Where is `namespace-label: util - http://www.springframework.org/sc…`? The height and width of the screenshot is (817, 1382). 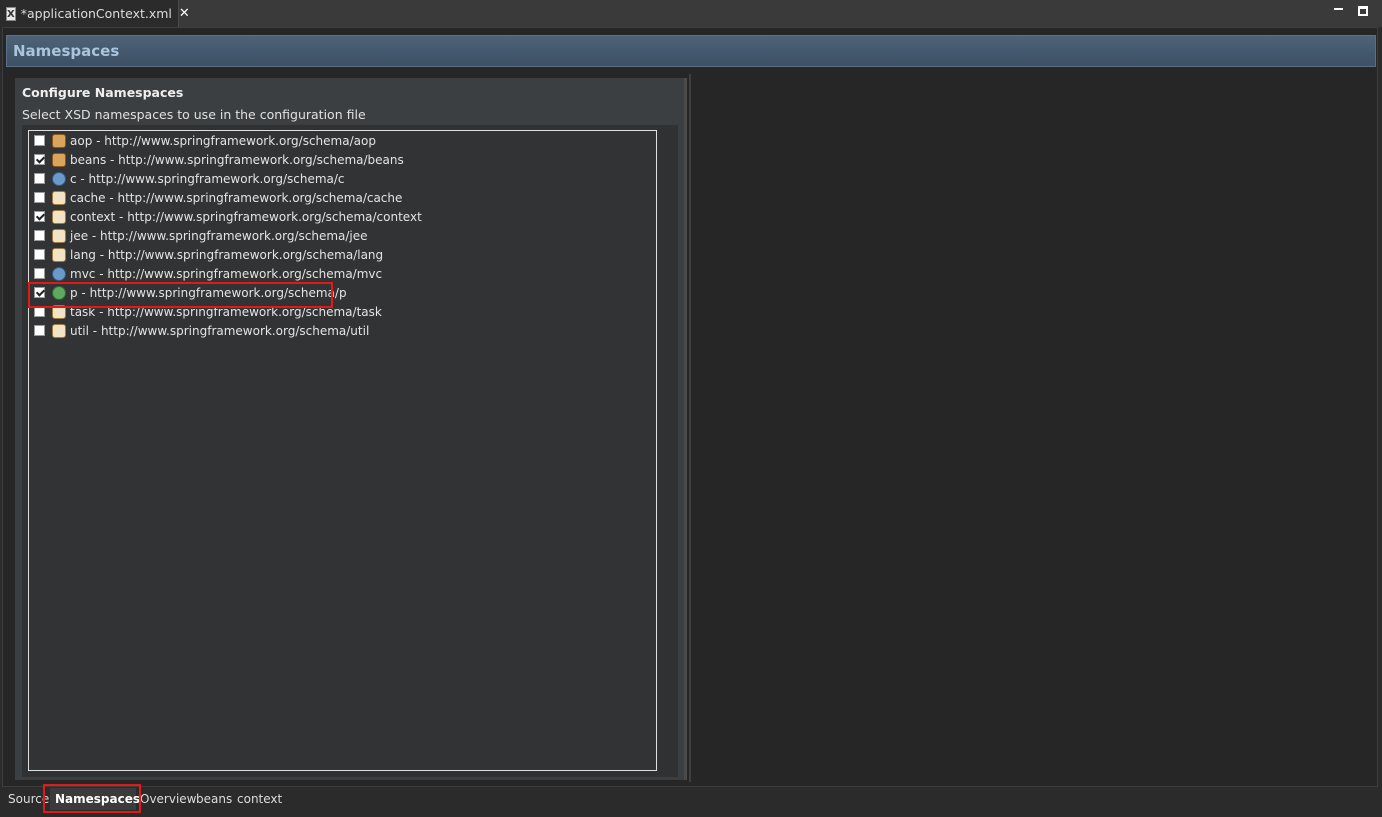 namespace-label: util - http://www.springframework.org/sc… is located at coordinates (220, 330).